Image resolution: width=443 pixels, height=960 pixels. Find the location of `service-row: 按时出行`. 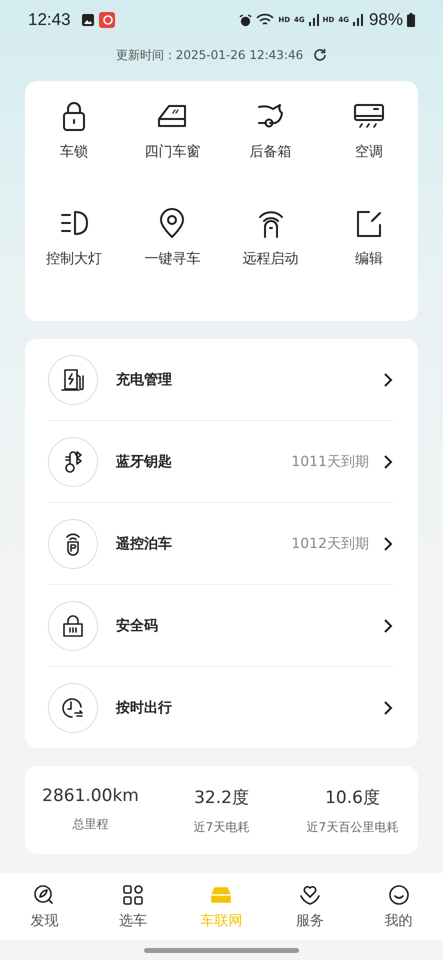

service-row: 按时出行 is located at coordinates (220, 707).